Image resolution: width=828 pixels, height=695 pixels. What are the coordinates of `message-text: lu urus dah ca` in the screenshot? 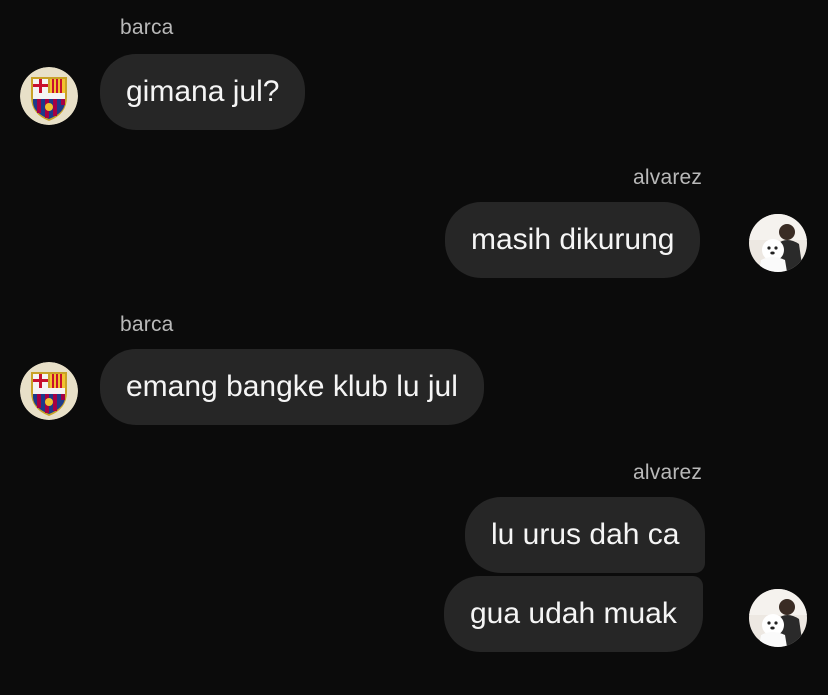 It's located at (585, 534).